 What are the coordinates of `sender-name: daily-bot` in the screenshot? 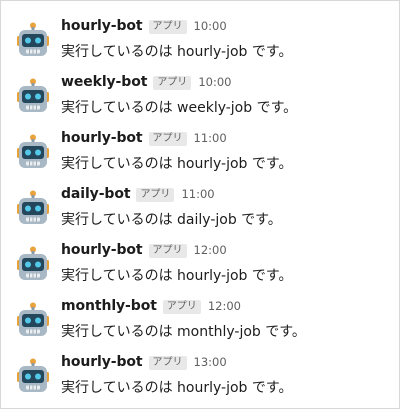 It's located at (96, 194).